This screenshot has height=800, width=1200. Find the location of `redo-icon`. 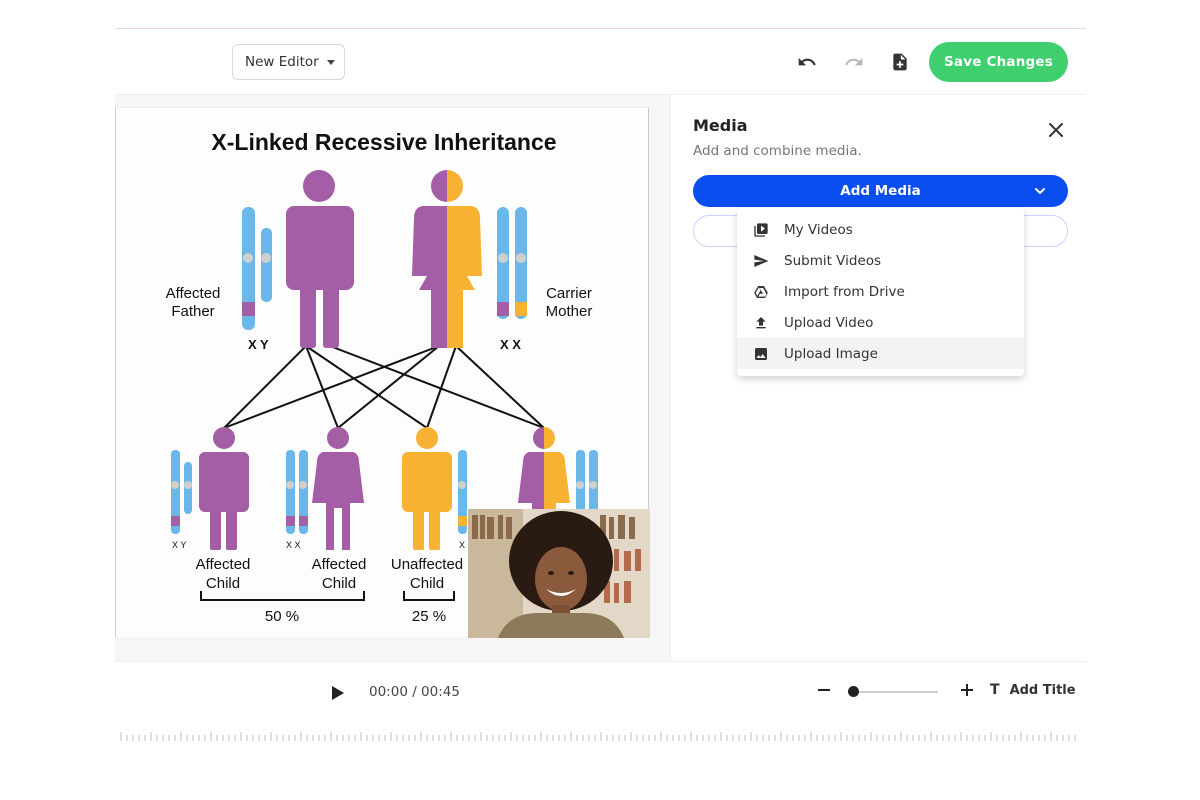

redo-icon is located at coordinates (854, 61).